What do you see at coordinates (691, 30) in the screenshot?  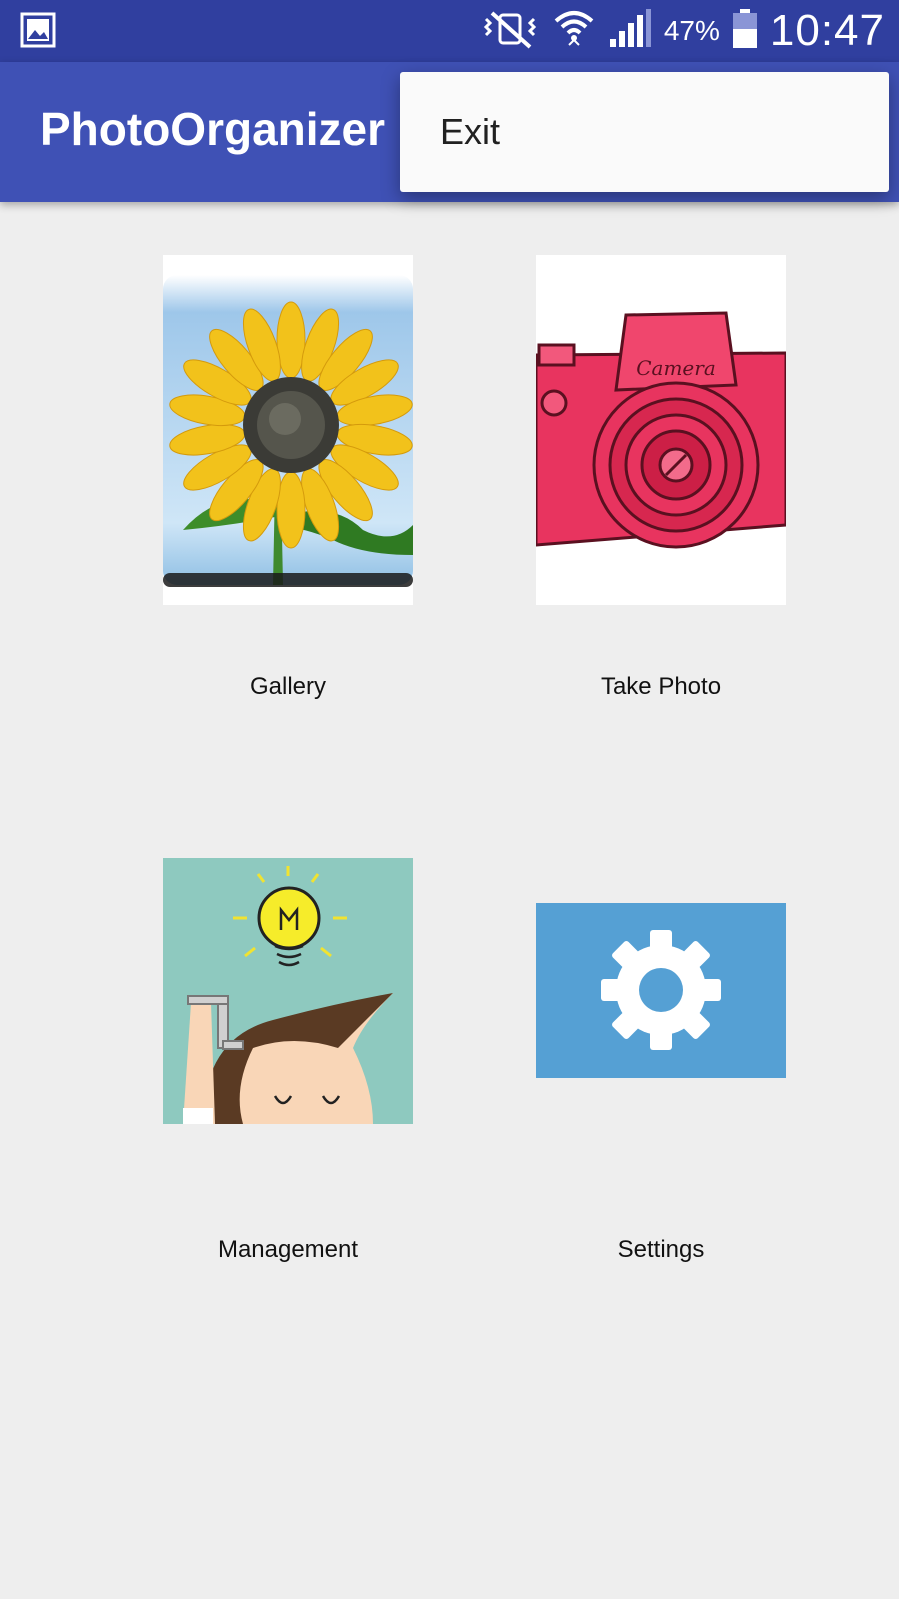 I see `battery-percent: 47%` at bounding box center [691, 30].